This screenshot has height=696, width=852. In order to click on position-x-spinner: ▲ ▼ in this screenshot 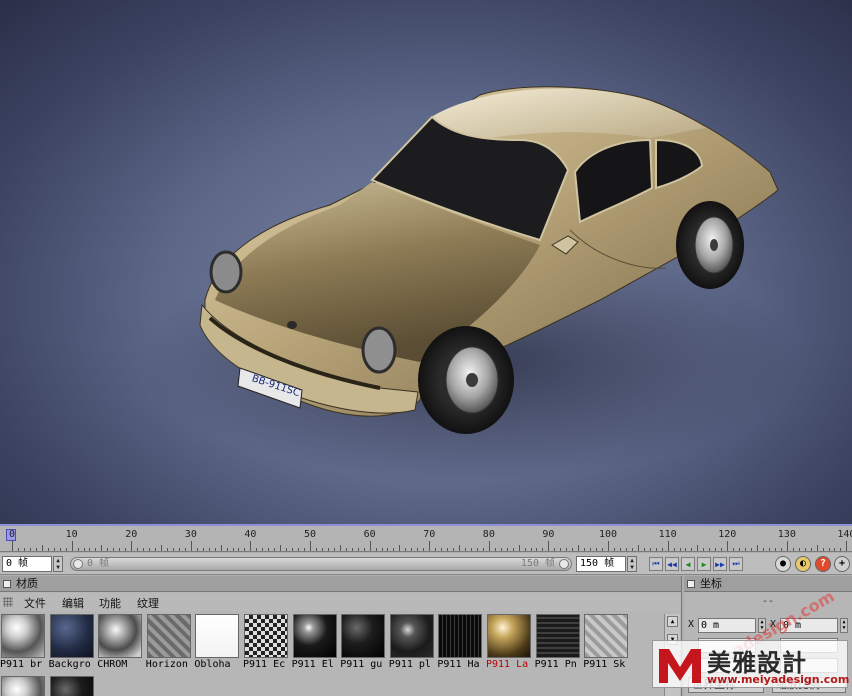, I will do `click(762, 625)`.